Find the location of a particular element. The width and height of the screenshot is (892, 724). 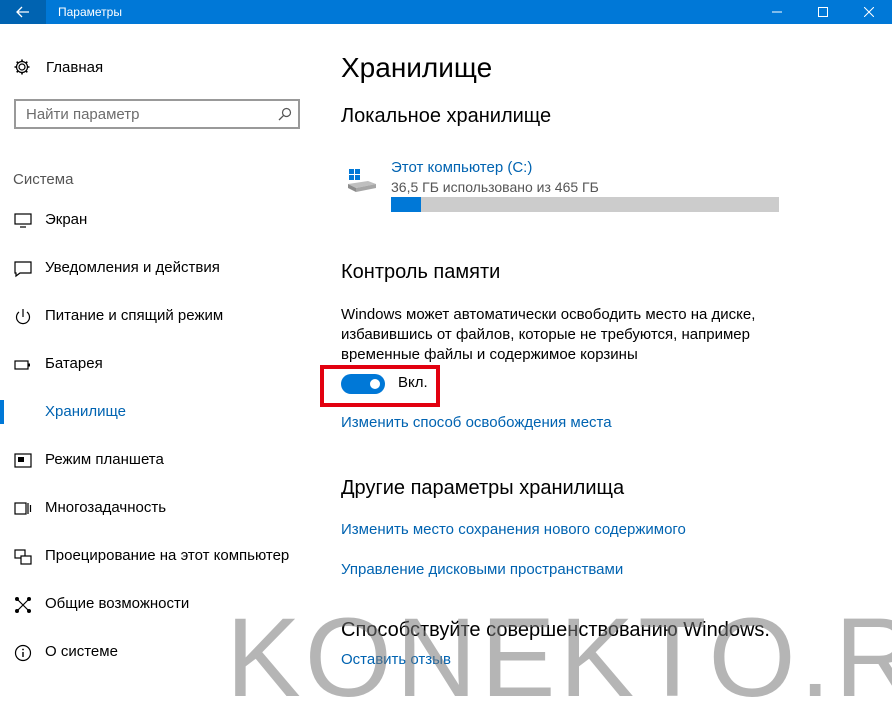

home-nav-item: Главная is located at coordinates (58, 67).